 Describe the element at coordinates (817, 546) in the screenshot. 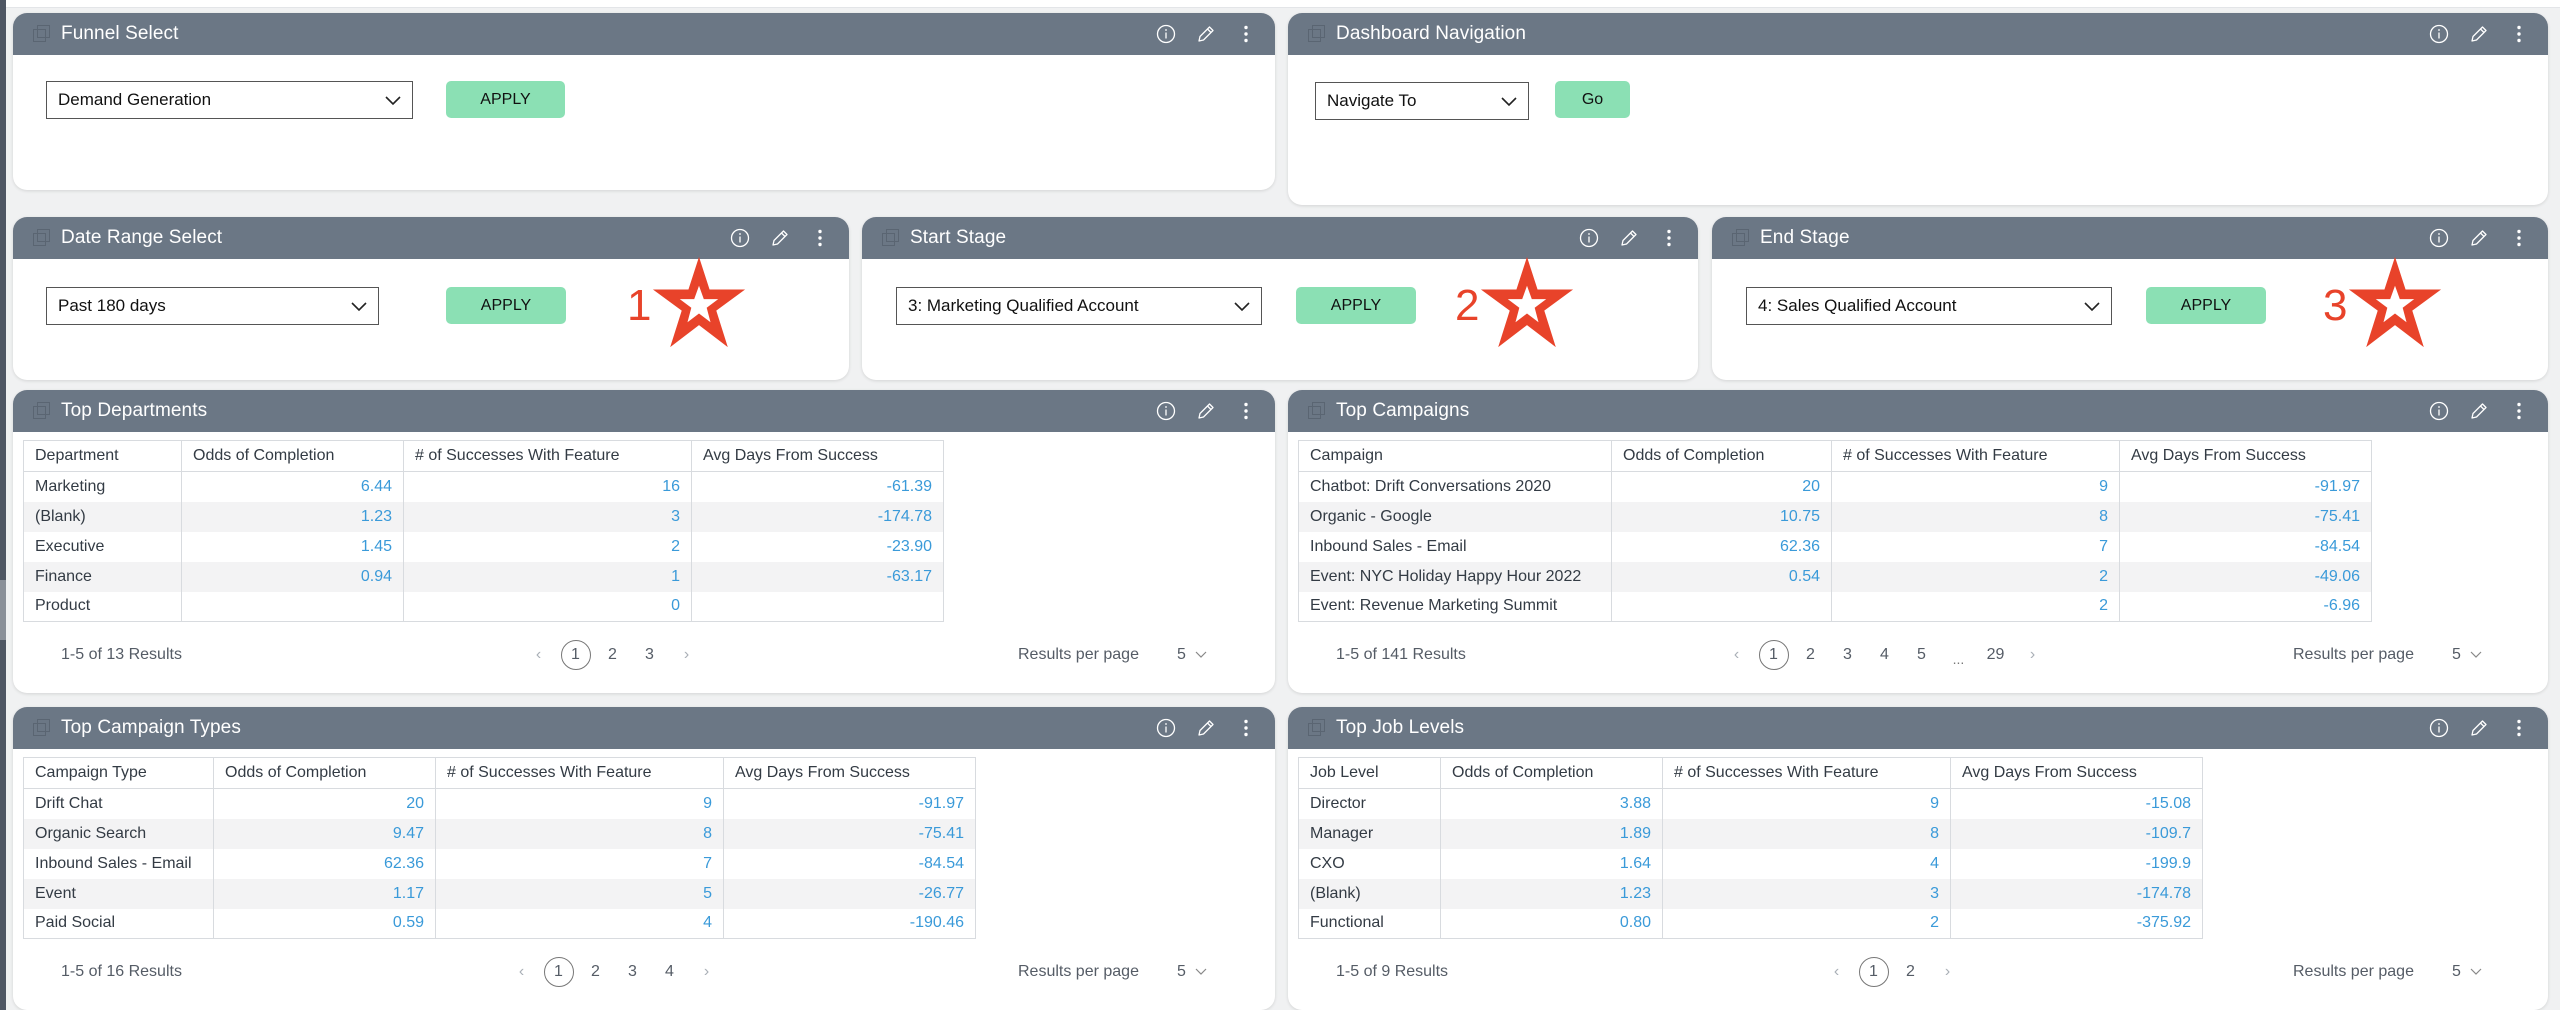

I see `cell-value: -23.90` at that location.